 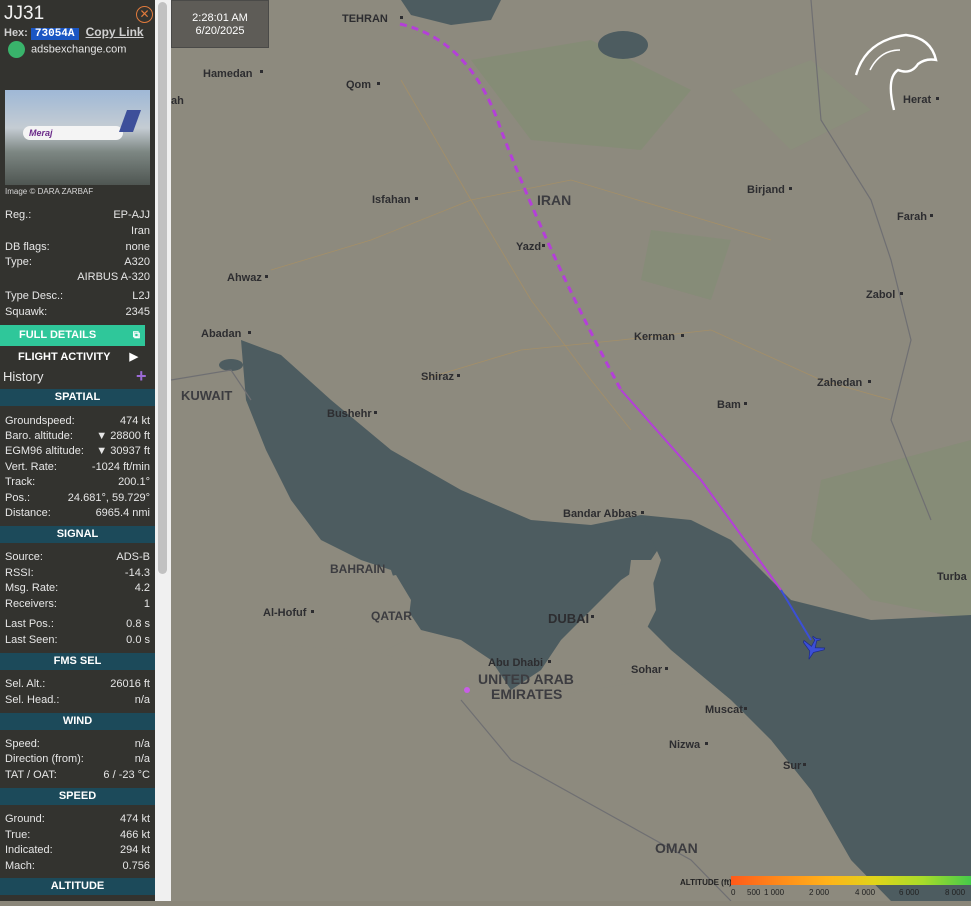 I want to click on info-key: Squawk:, so click(x=26, y=312).